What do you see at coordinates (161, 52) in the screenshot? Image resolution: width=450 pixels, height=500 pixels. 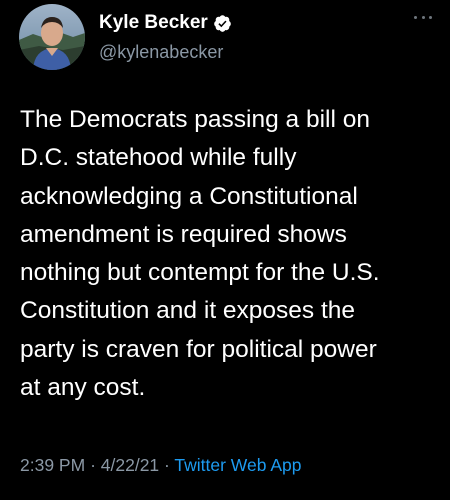 I see `user-handle: @kylenabecker` at bounding box center [161, 52].